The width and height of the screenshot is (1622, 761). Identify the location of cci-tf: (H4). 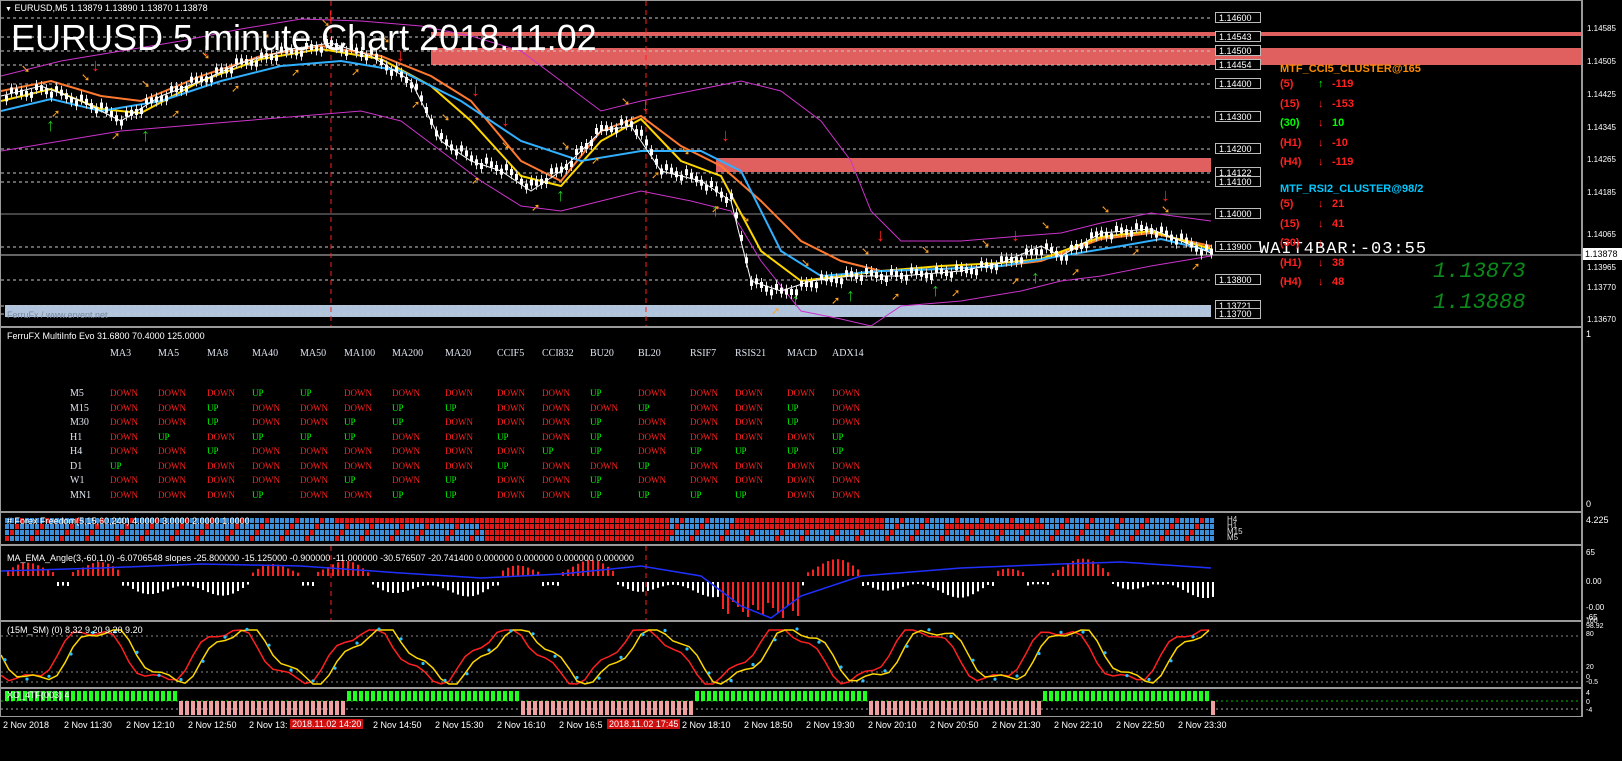
(1291, 162).